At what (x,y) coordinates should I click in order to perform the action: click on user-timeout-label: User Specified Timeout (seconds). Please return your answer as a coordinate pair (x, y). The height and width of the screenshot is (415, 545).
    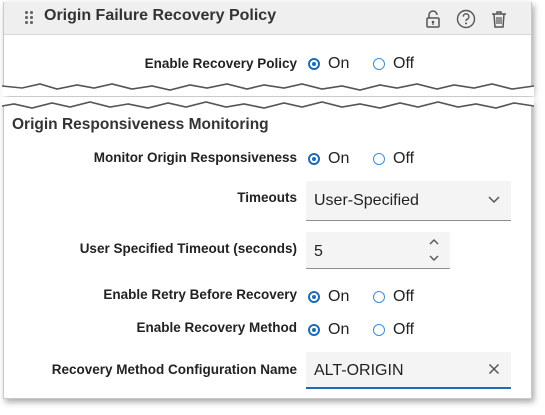
    Looking at the image, I should click on (188, 248).